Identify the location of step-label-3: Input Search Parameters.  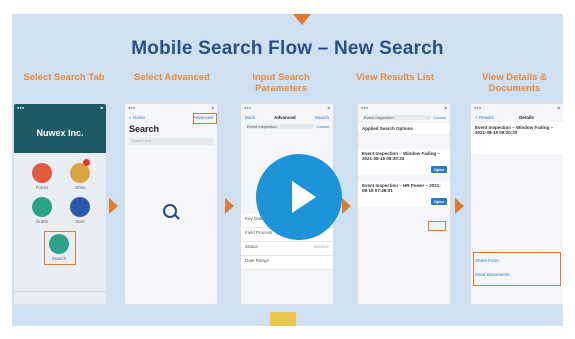
(281, 83).